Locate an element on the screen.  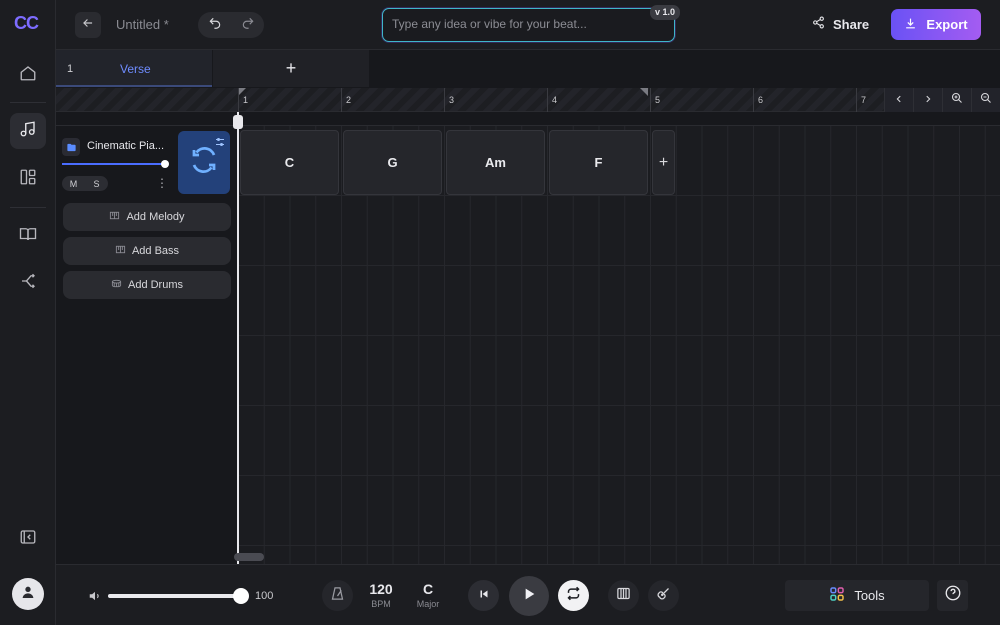
redo-icon is located at coordinates (248, 25).